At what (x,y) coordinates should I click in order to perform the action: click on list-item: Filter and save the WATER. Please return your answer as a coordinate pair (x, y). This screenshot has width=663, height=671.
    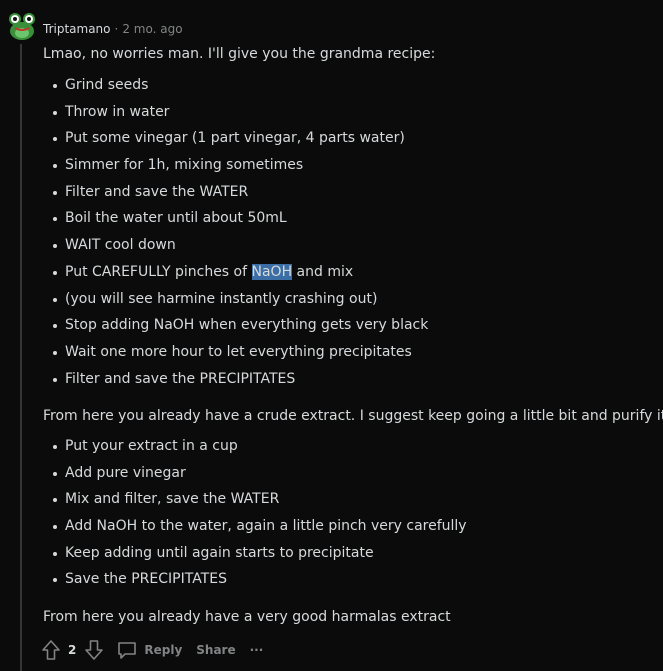
    Looking at the image, I should click on (235, 192).